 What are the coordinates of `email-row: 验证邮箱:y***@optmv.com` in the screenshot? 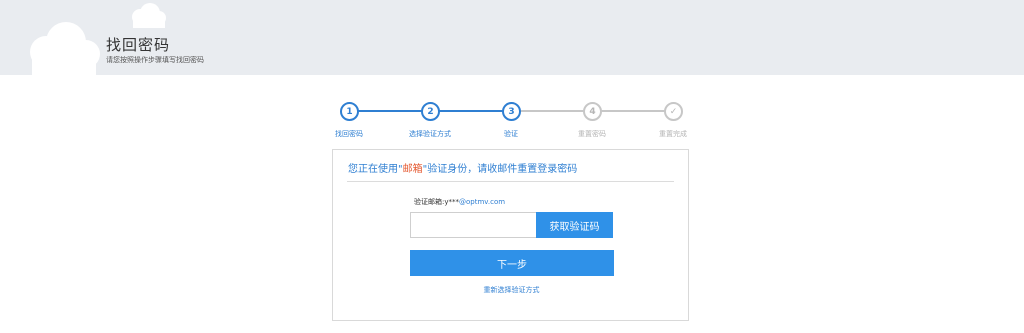 It's located at (459, 202).